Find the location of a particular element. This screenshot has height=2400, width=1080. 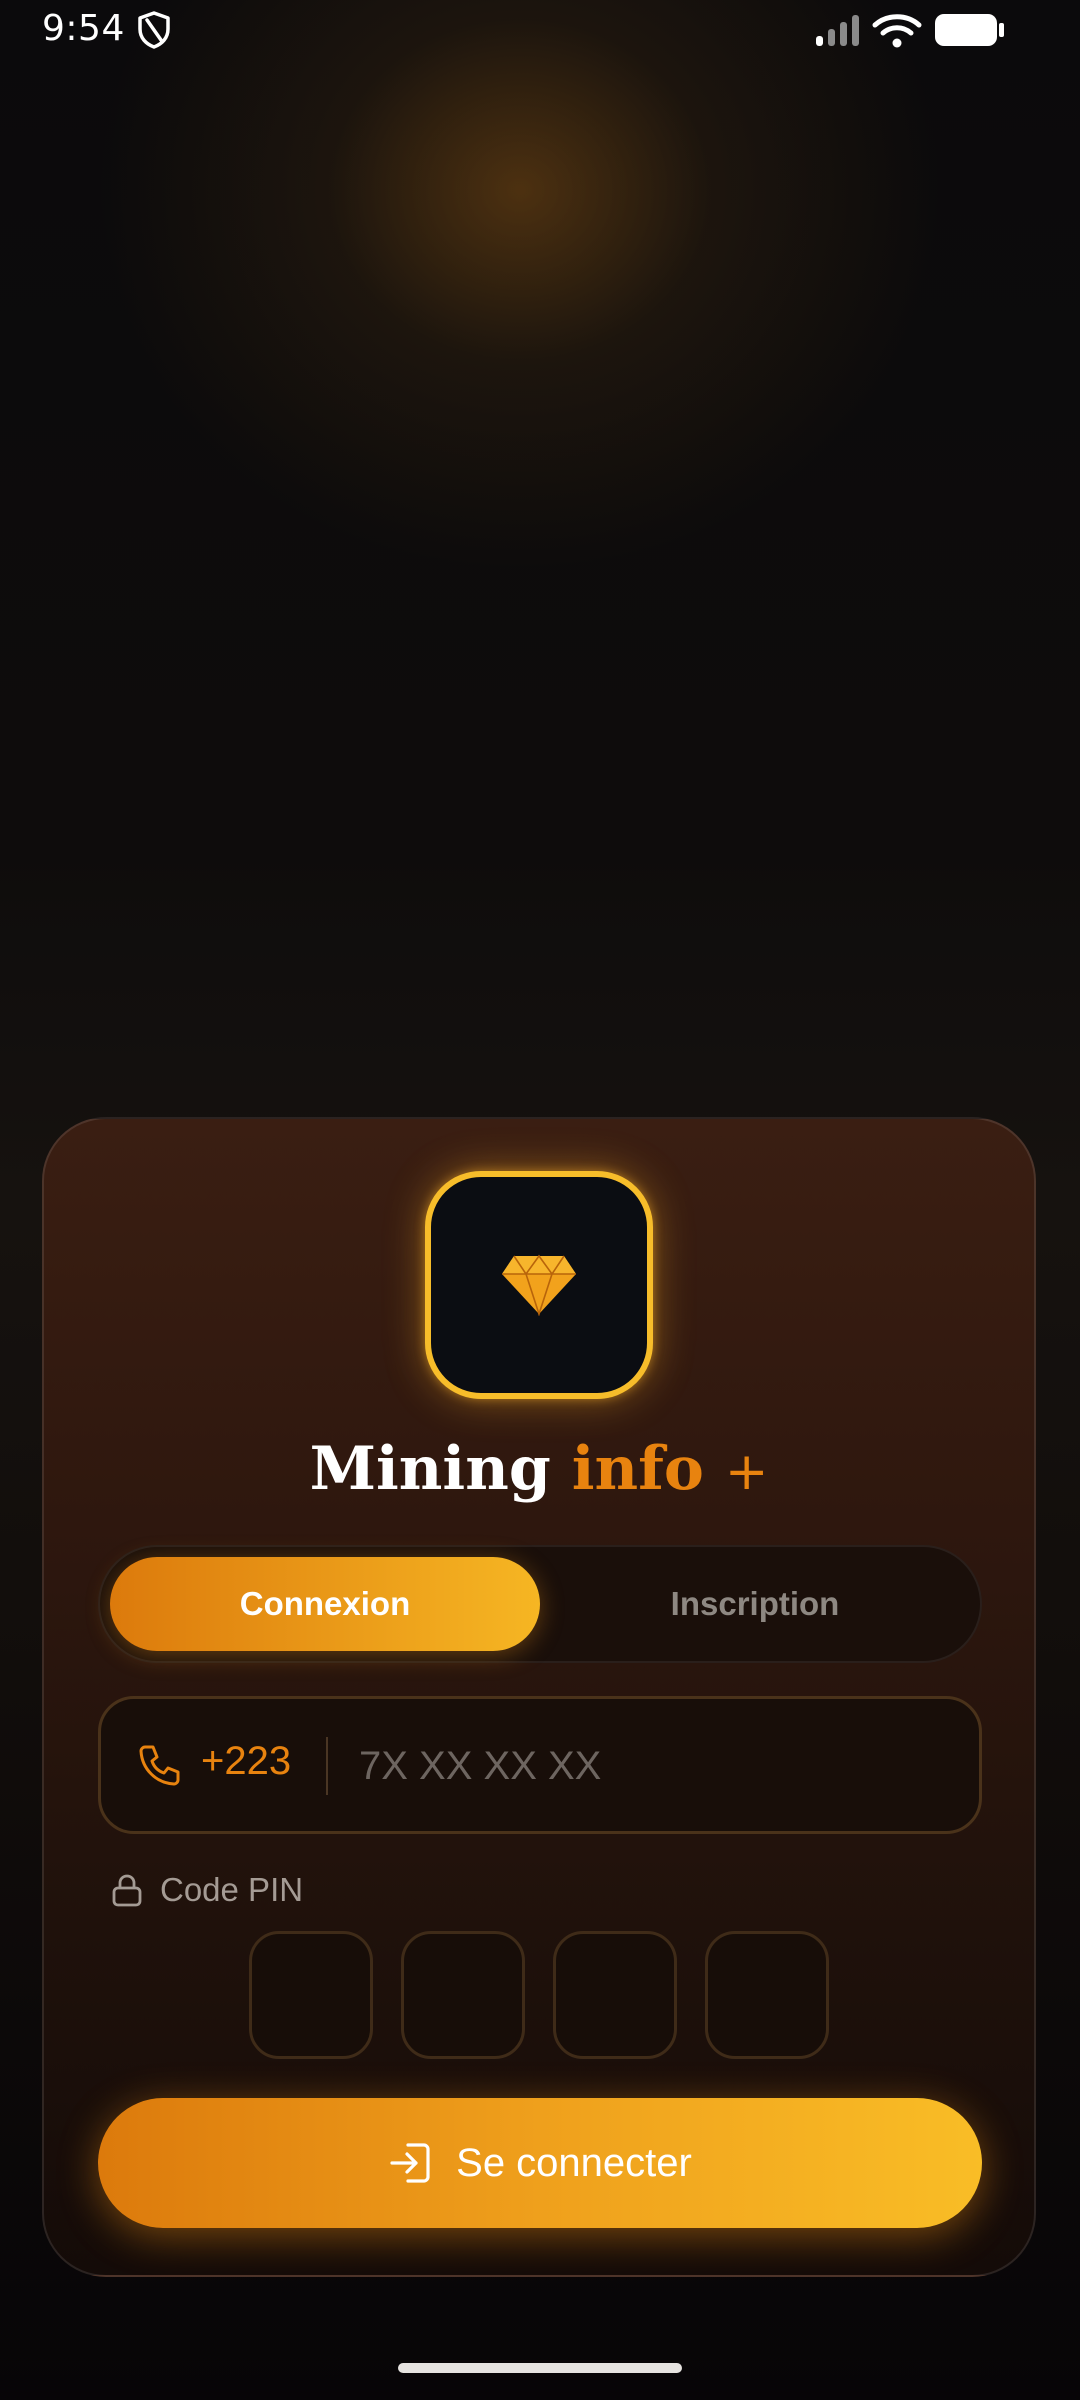

pin-label: Code PIN is located at coordinates (232, 1889).